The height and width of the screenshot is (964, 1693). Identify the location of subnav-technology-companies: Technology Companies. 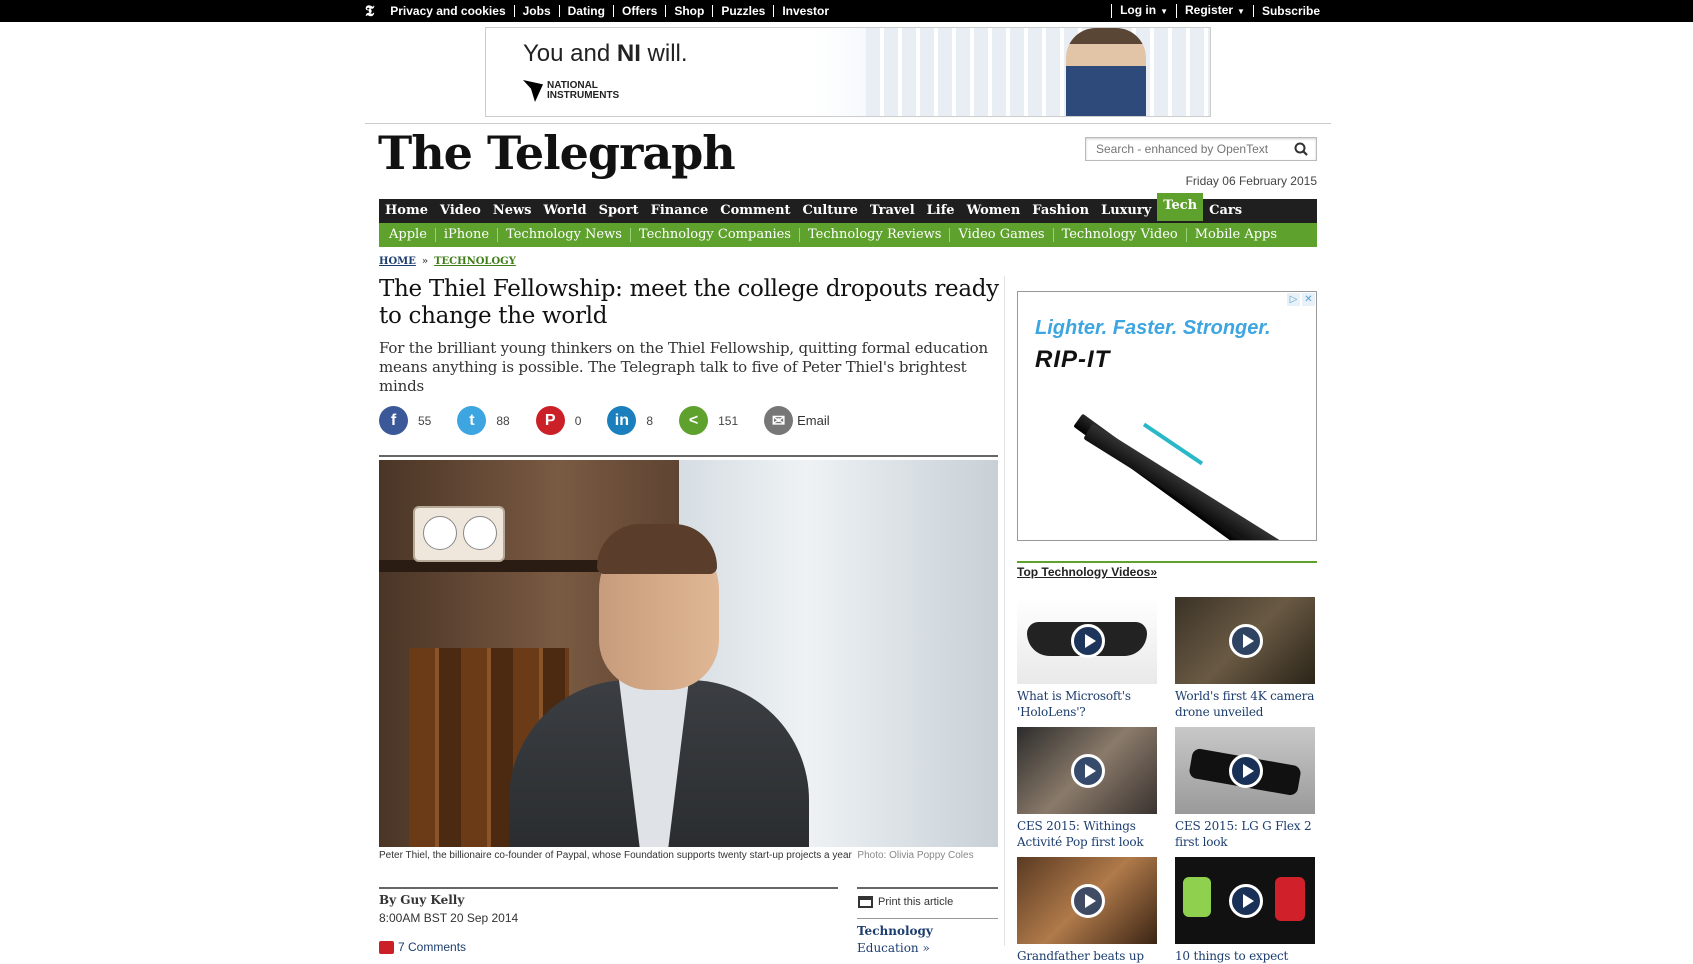
(714, 235).